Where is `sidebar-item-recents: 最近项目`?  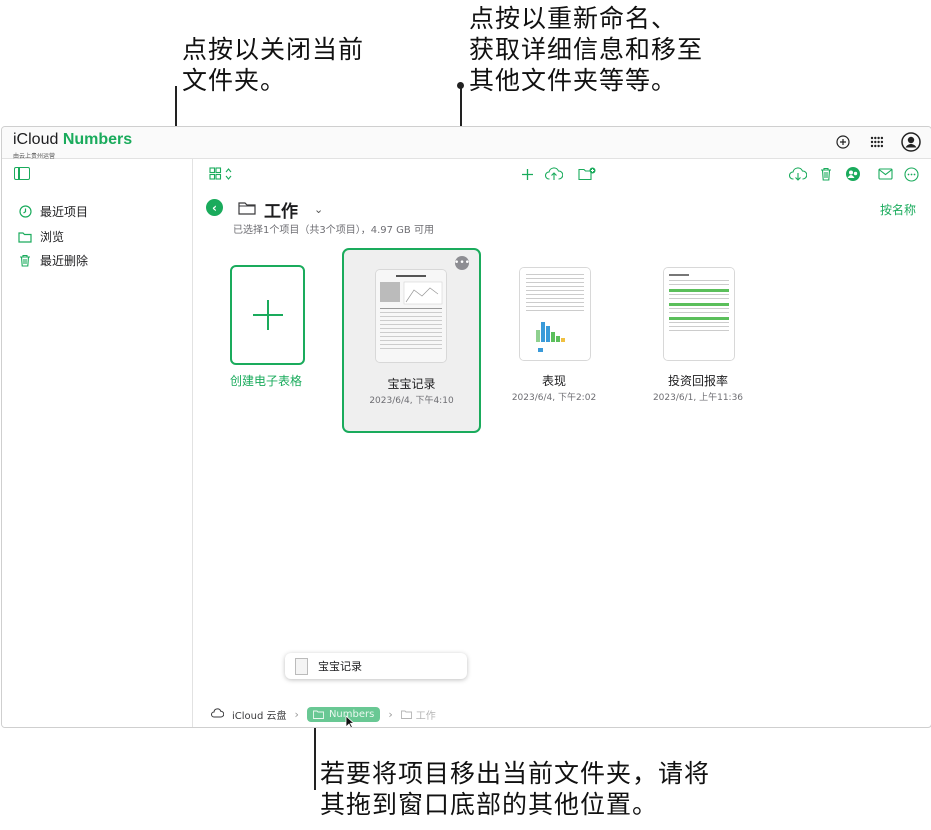
sidebar-item-recents: 最近项目 is located at coordinates (53, 211).